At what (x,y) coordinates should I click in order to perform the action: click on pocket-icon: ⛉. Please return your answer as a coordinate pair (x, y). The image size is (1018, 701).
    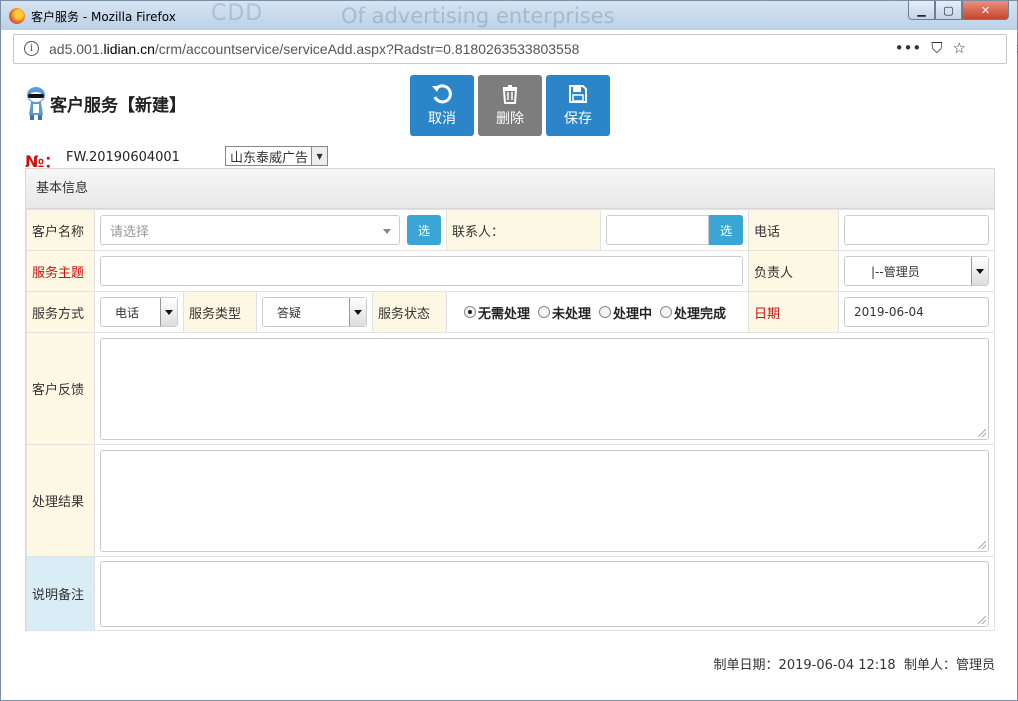
    Looking at the image, I should click on (936, 48).